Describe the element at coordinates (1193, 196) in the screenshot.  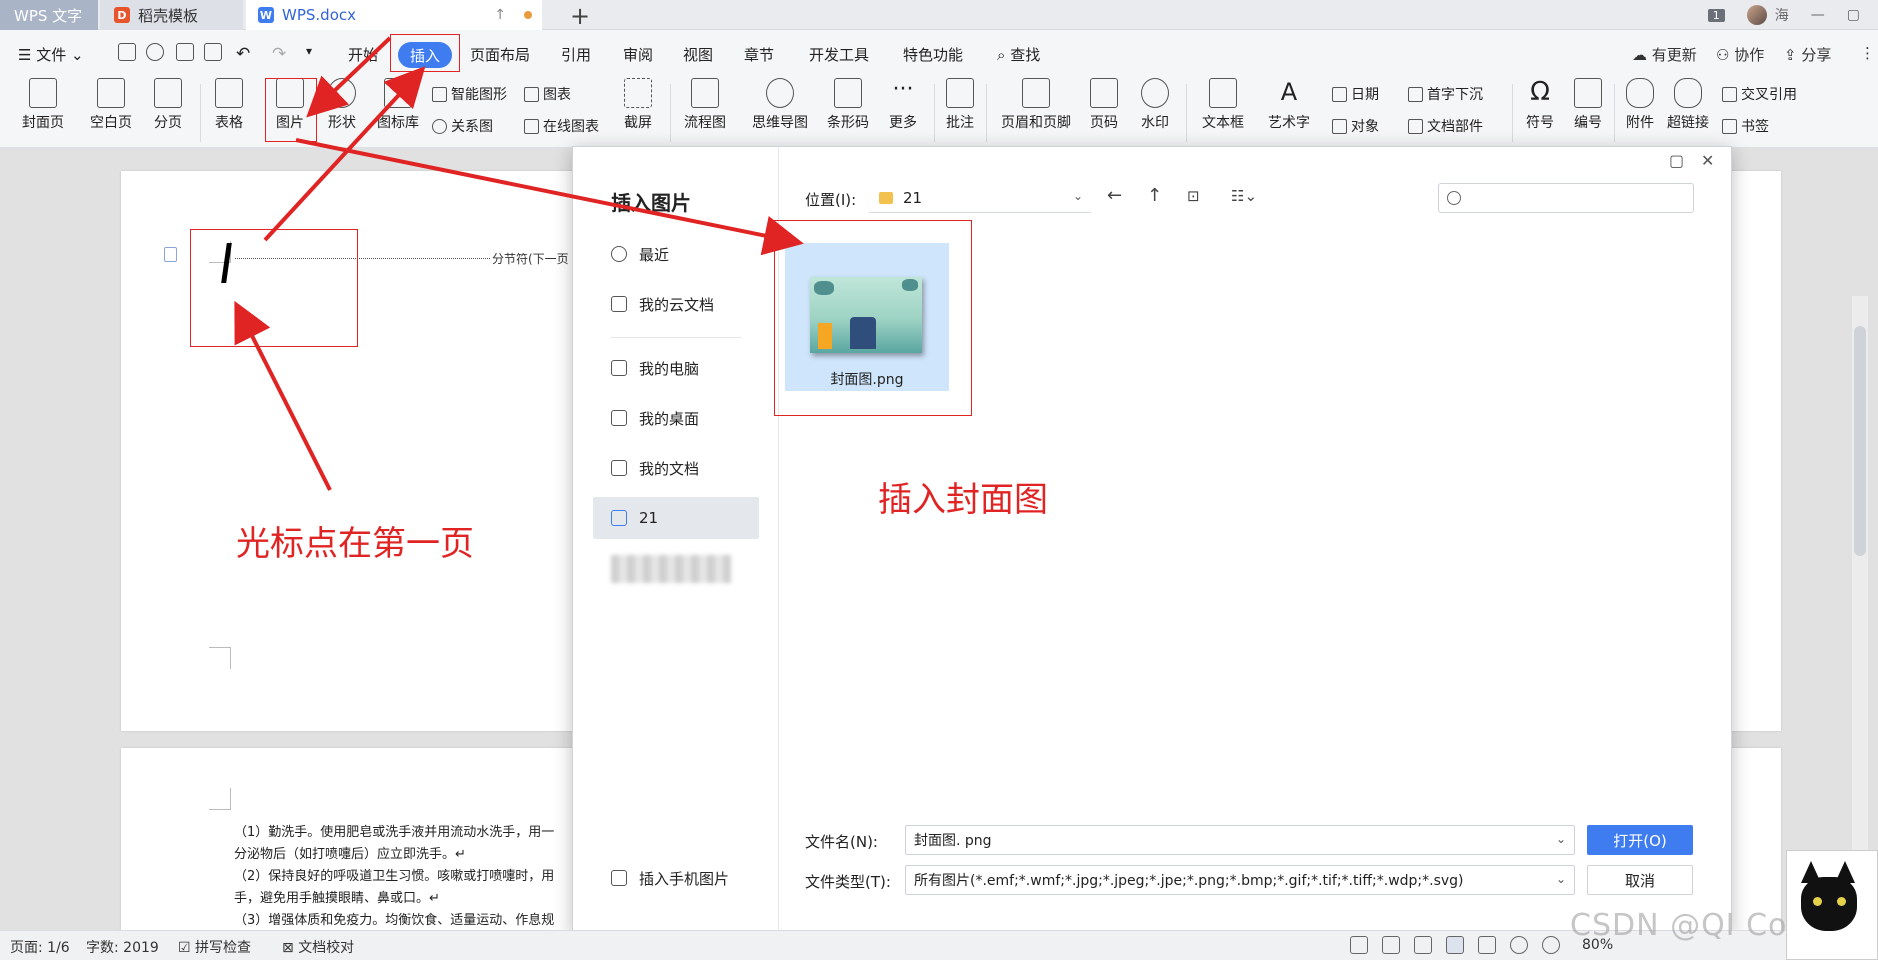
I see `new-folder-icon: ⊡` at that location.